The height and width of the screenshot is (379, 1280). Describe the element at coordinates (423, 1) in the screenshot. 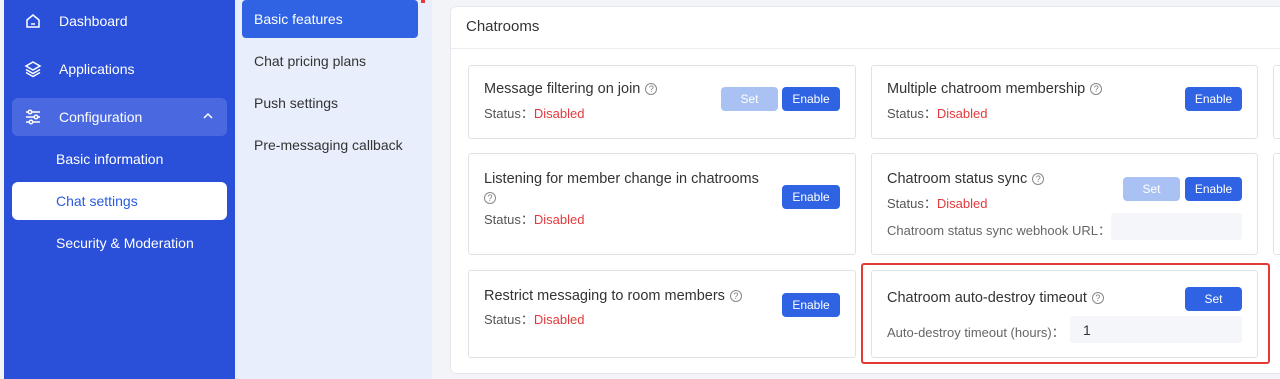

I see `annotation-mark` at that location.